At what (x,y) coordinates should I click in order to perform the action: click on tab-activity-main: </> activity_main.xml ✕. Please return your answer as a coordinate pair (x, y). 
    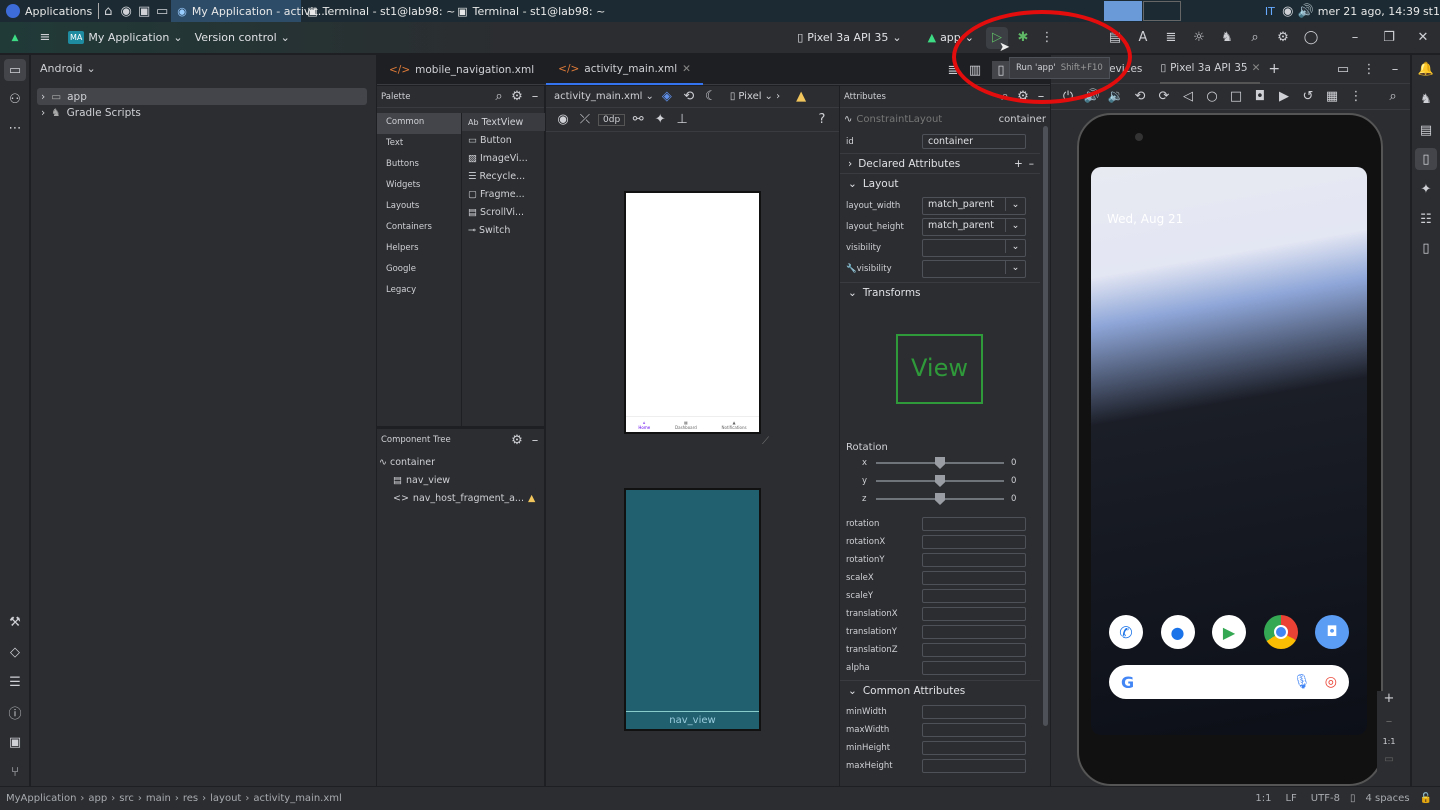
    Looking at the image, I should click on (624, 70).